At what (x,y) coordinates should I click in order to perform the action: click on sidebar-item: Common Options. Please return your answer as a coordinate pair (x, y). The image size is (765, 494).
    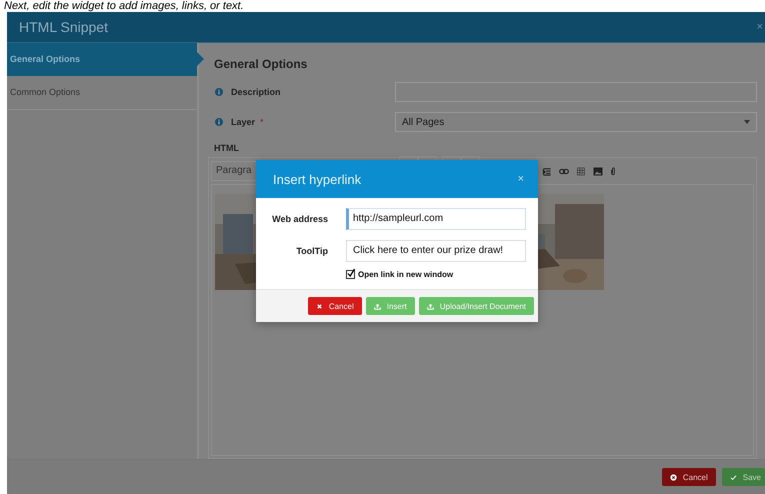
    Looking at the image, I should click on (102, 93).